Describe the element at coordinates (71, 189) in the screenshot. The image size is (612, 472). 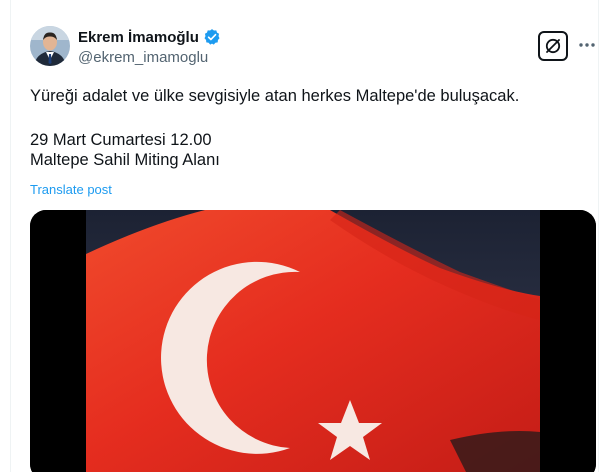
I see `translate-post-link: Translate post` at that location.